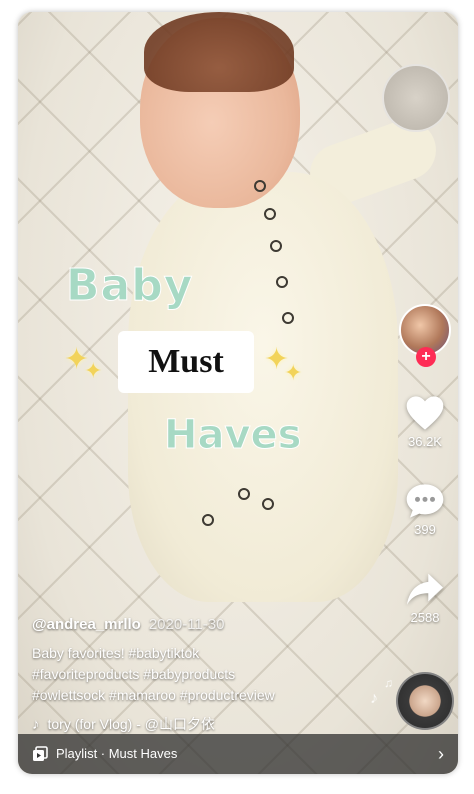 The width and height of the screenshot is (474, 794). Describe the element at coordinates (425, 413) in the screenshot. I see `heart-icon` at that location.